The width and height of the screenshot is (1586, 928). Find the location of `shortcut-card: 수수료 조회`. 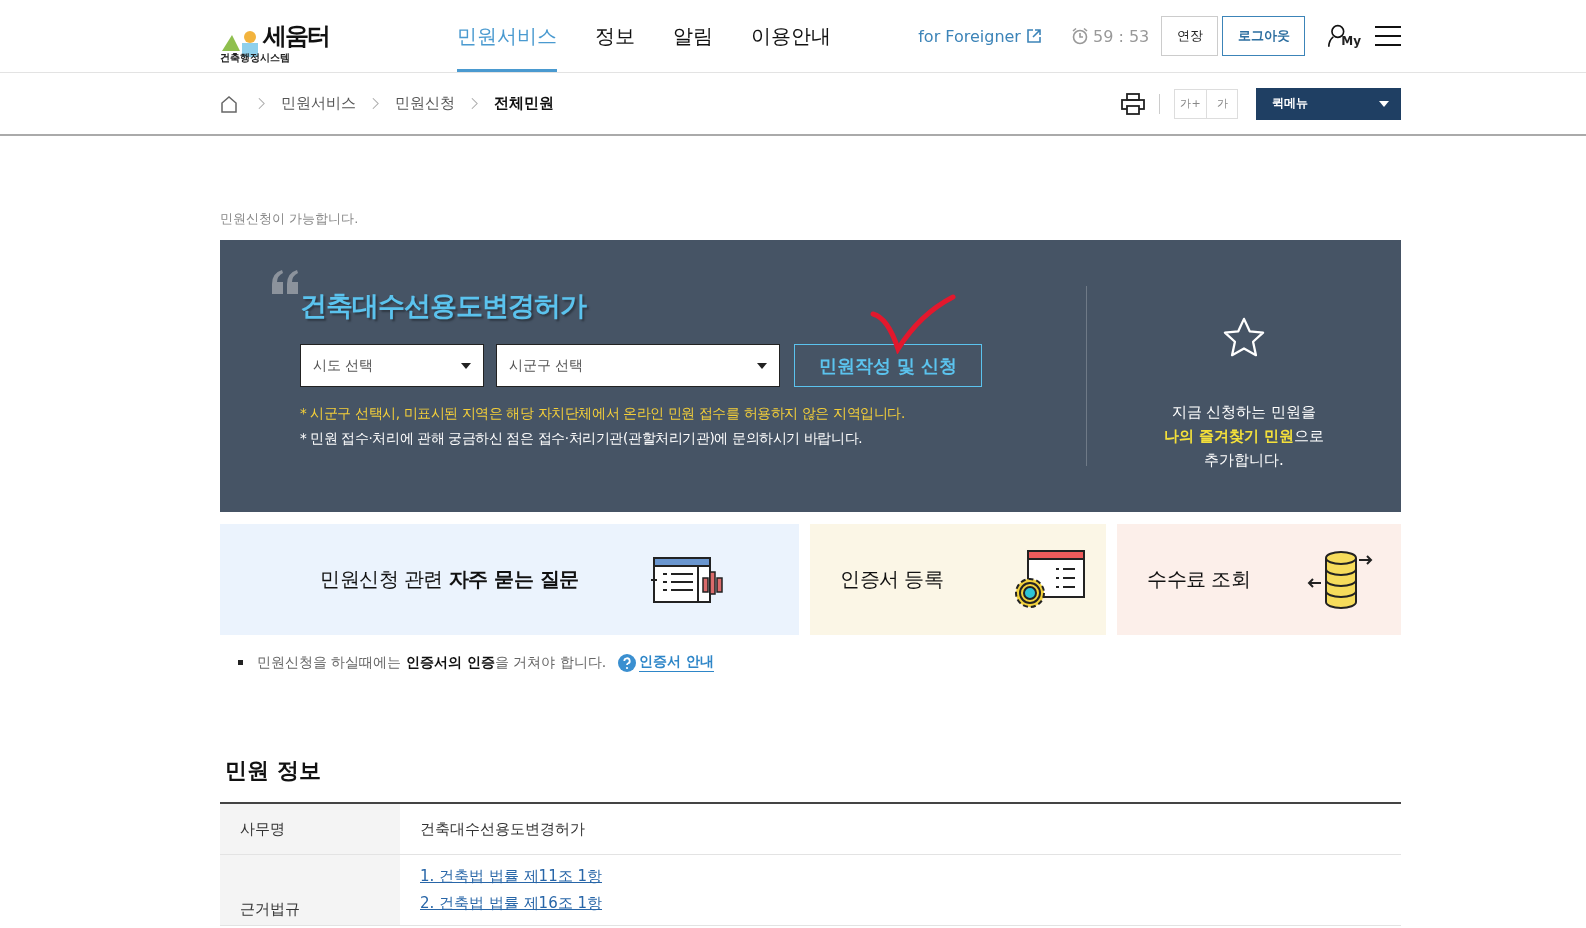

shortcut-card: 수수료 조회 is located at coordinates (1259, 579).